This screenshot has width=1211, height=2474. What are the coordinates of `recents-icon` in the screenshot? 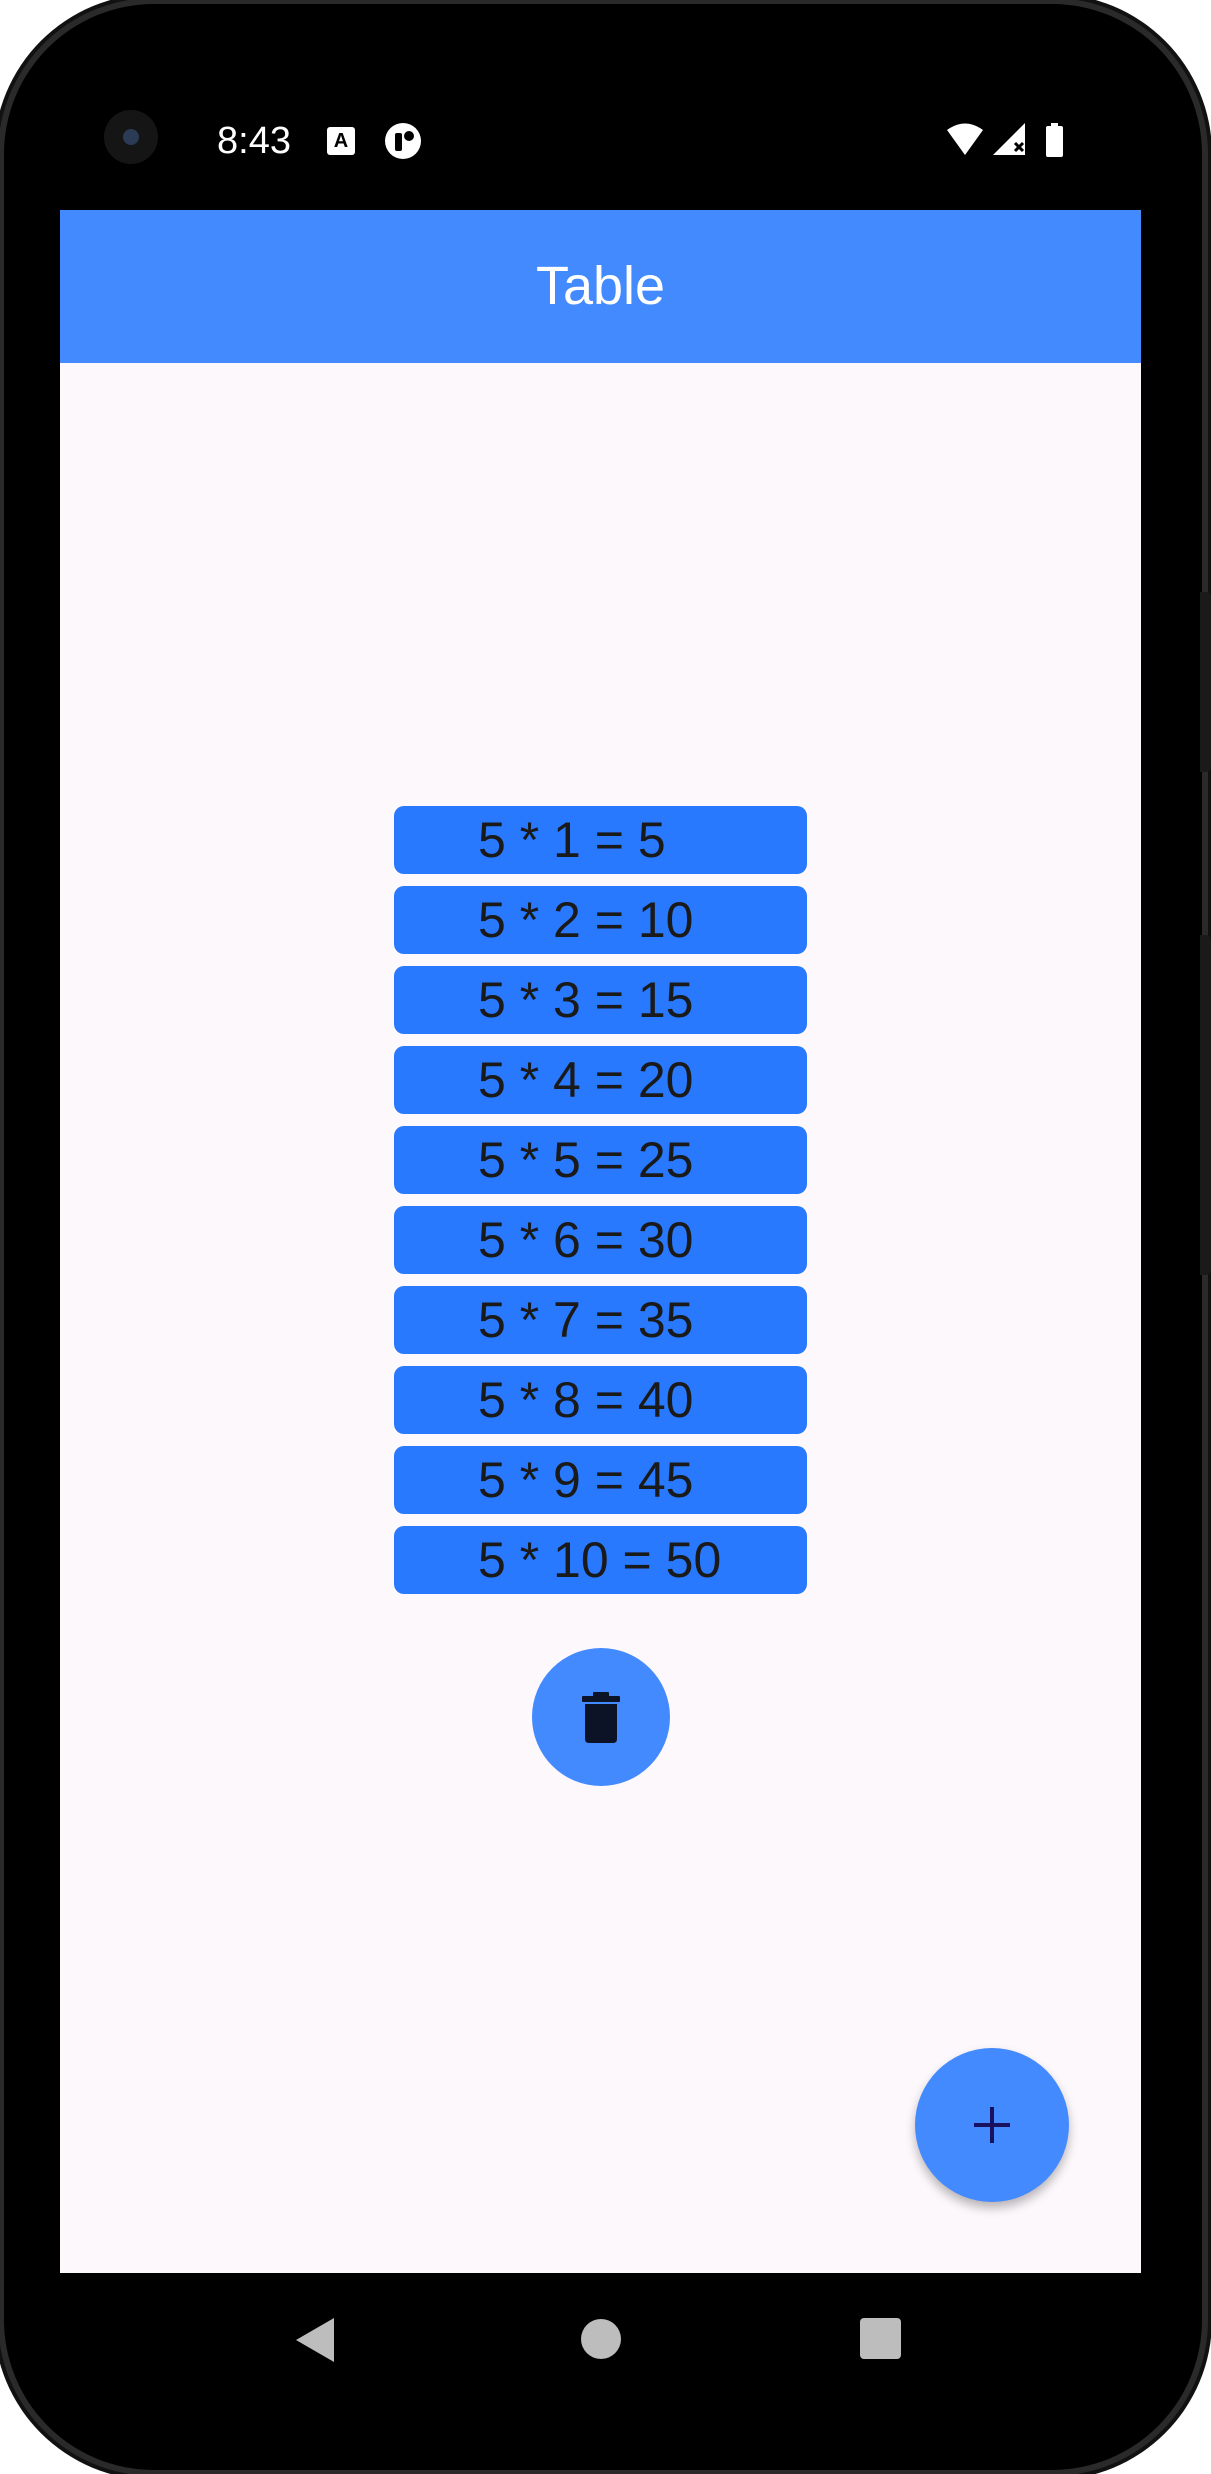 It's located at (880, 2338).